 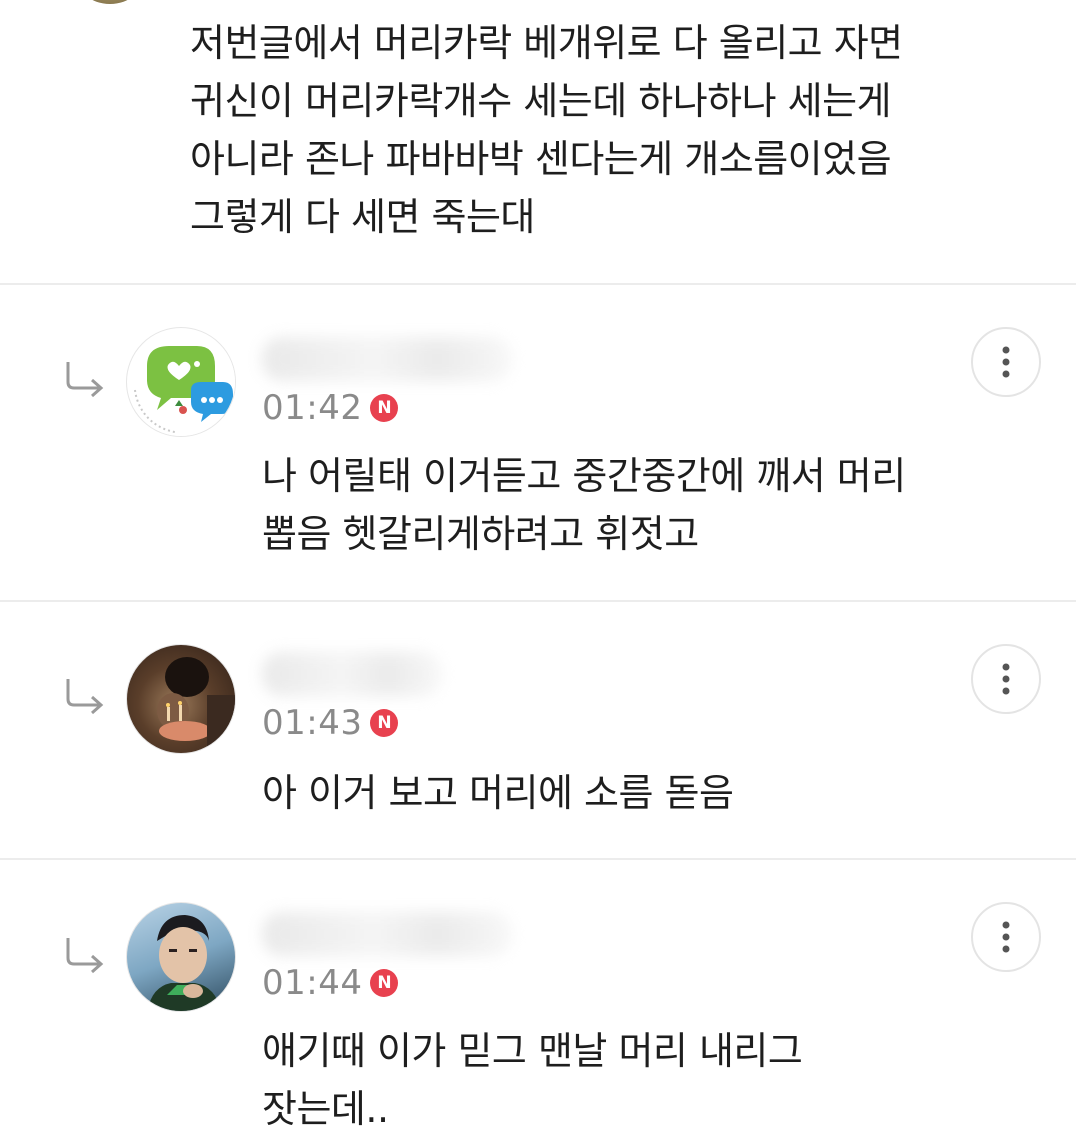 What do you see at coordinates (642, 1080) in the screenshot?
I see `reply-body: 애기때 이가 믿그 맨날 머리 내리그 잣는데..` at bounding box center [642, 1080].